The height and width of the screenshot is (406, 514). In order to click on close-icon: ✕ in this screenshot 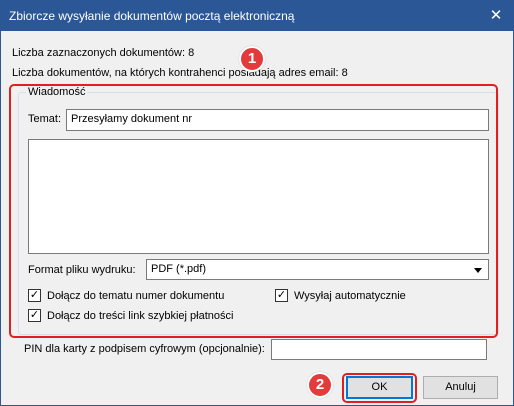, I will do `click(496, 16)`.